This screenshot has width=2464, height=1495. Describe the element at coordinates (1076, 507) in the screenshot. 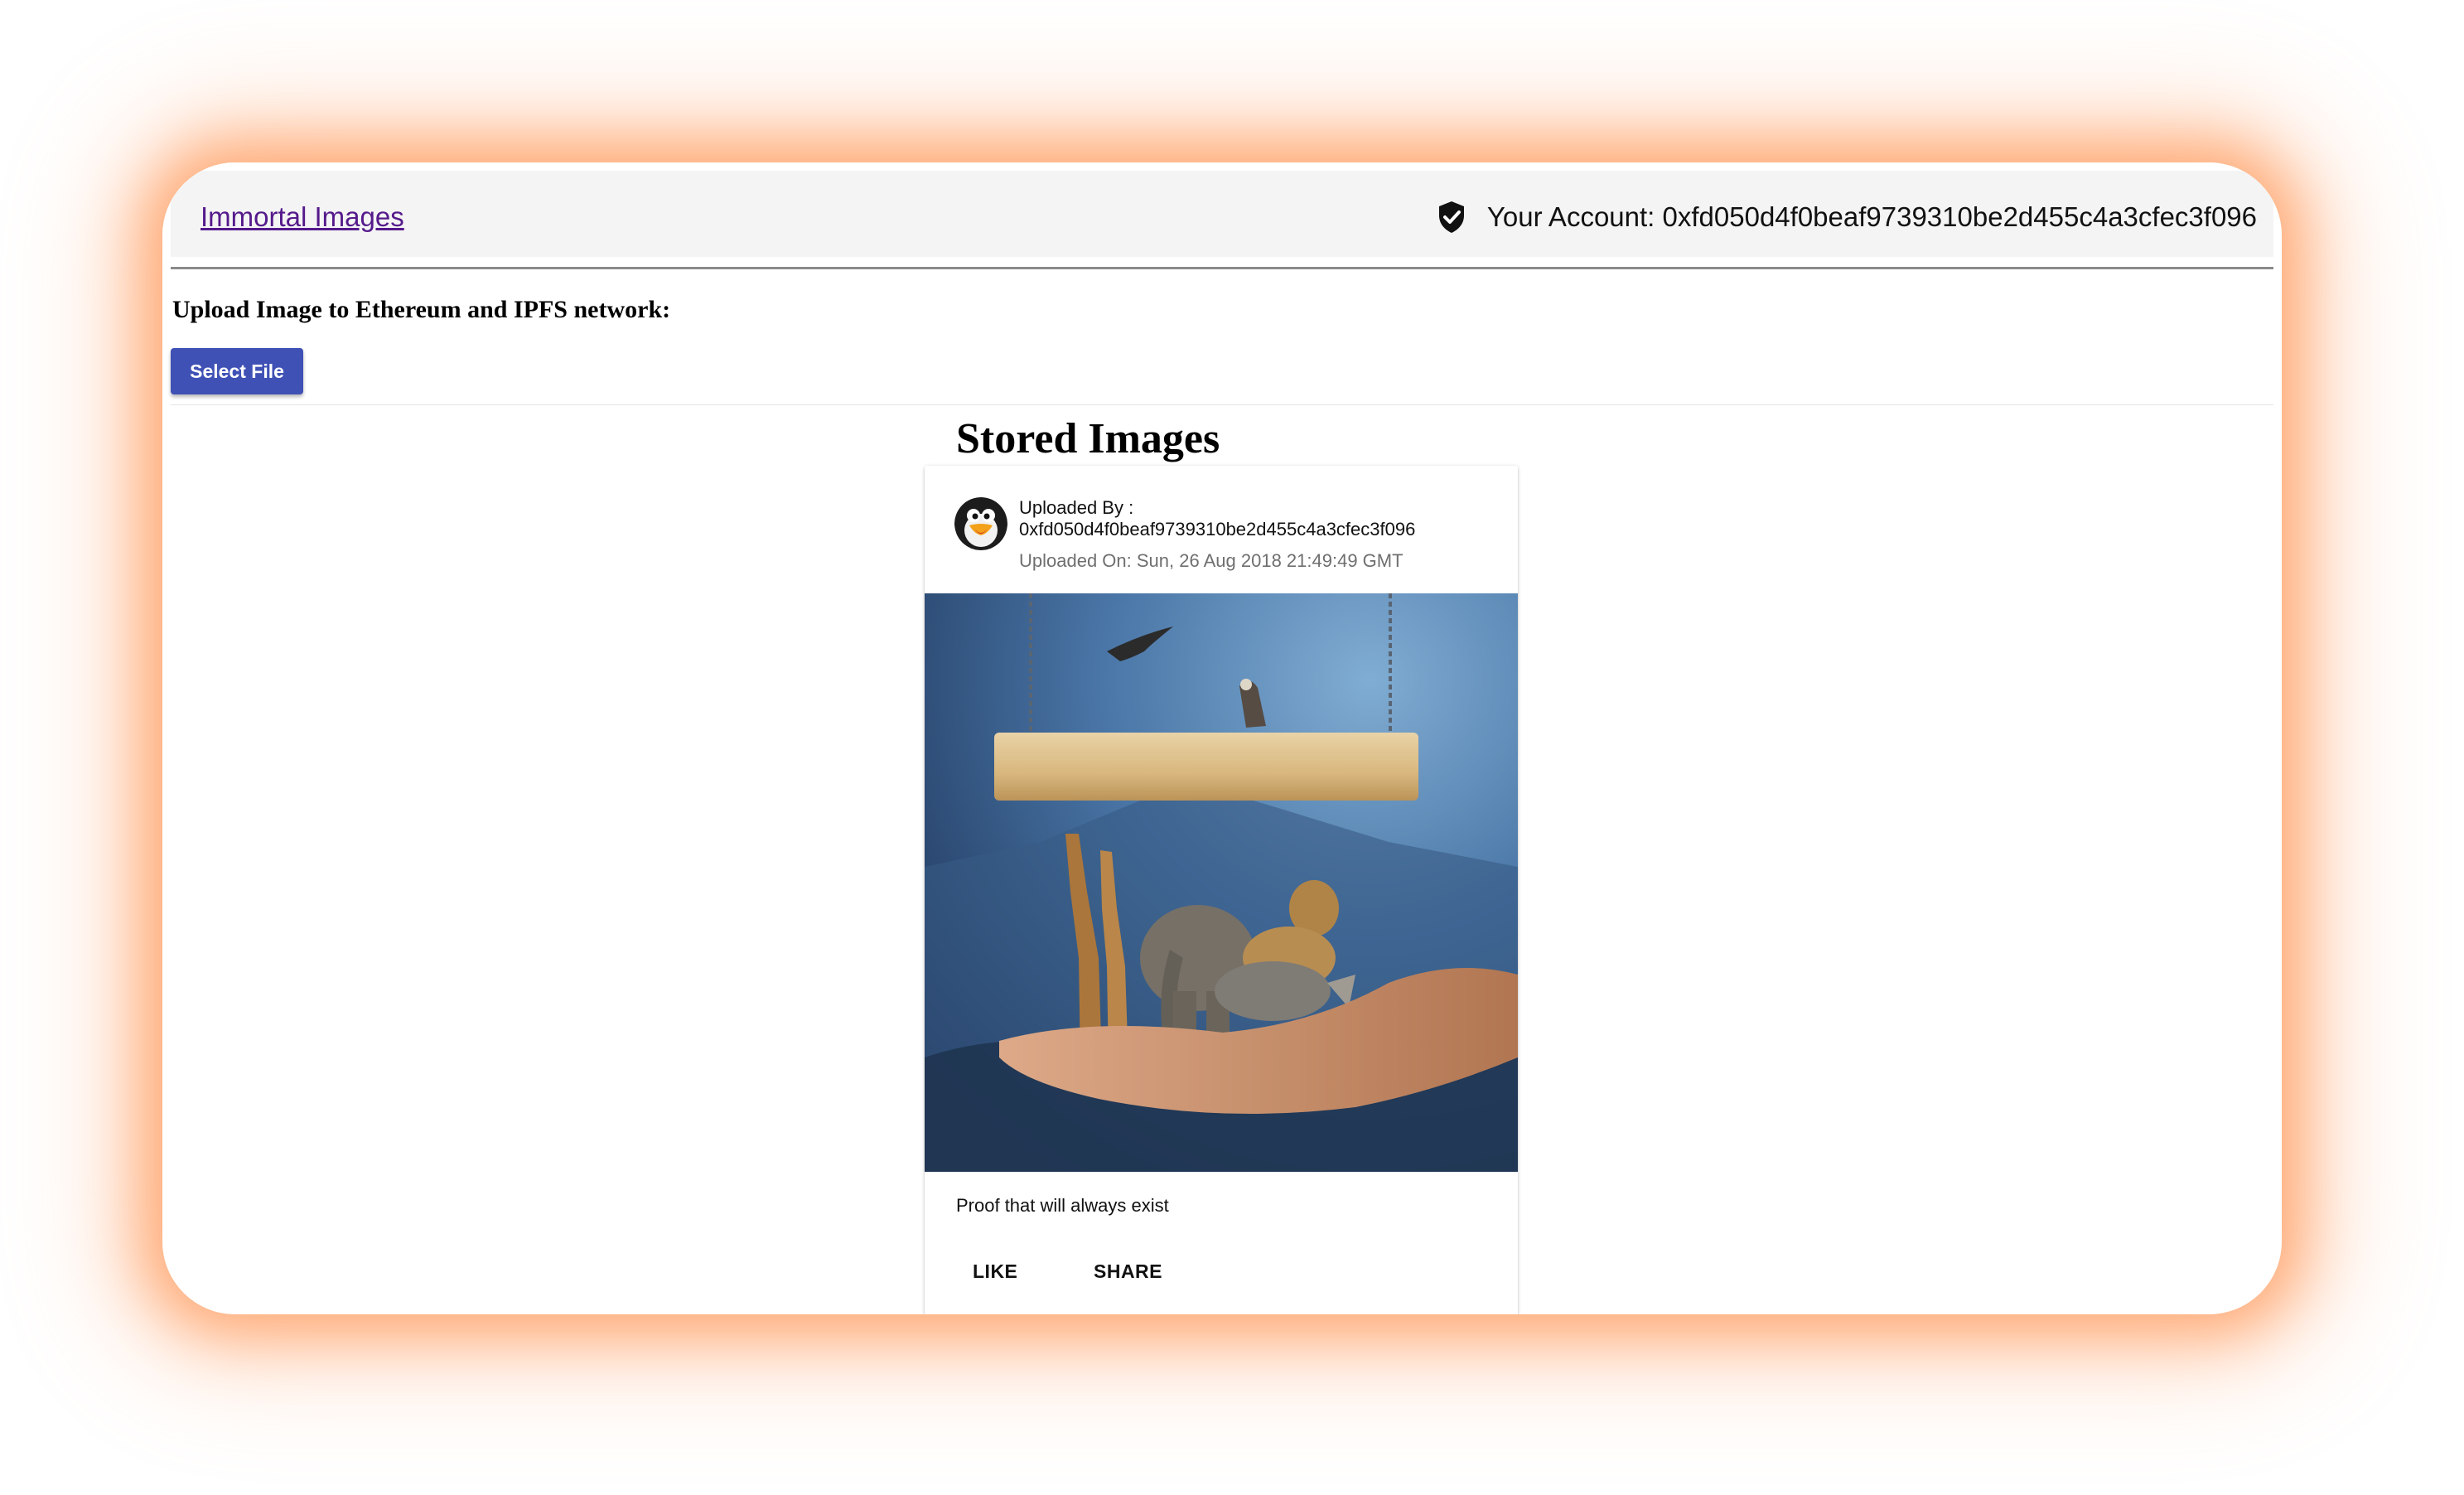

I see `uploaded-by-label: Uploaded By :` at that location.